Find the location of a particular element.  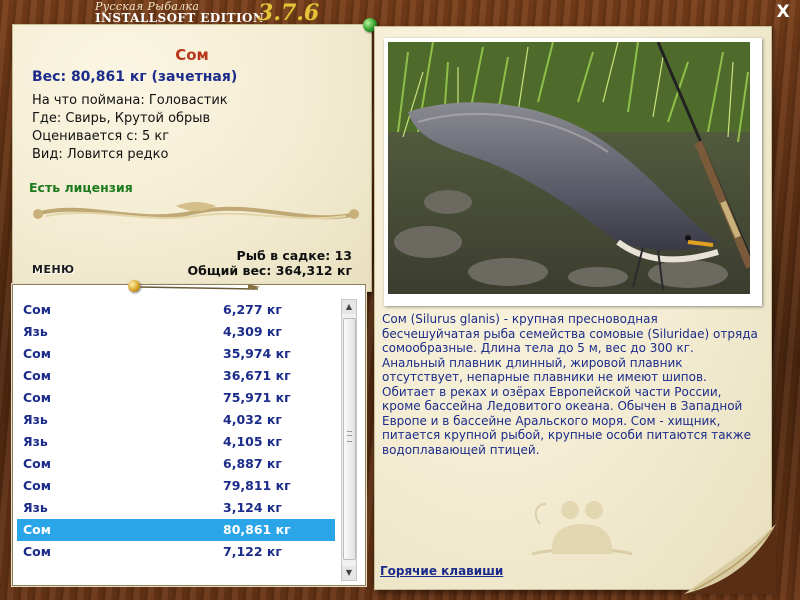

catch-list-row: Сом 6,887 кг is located at coordinates (176, 464).